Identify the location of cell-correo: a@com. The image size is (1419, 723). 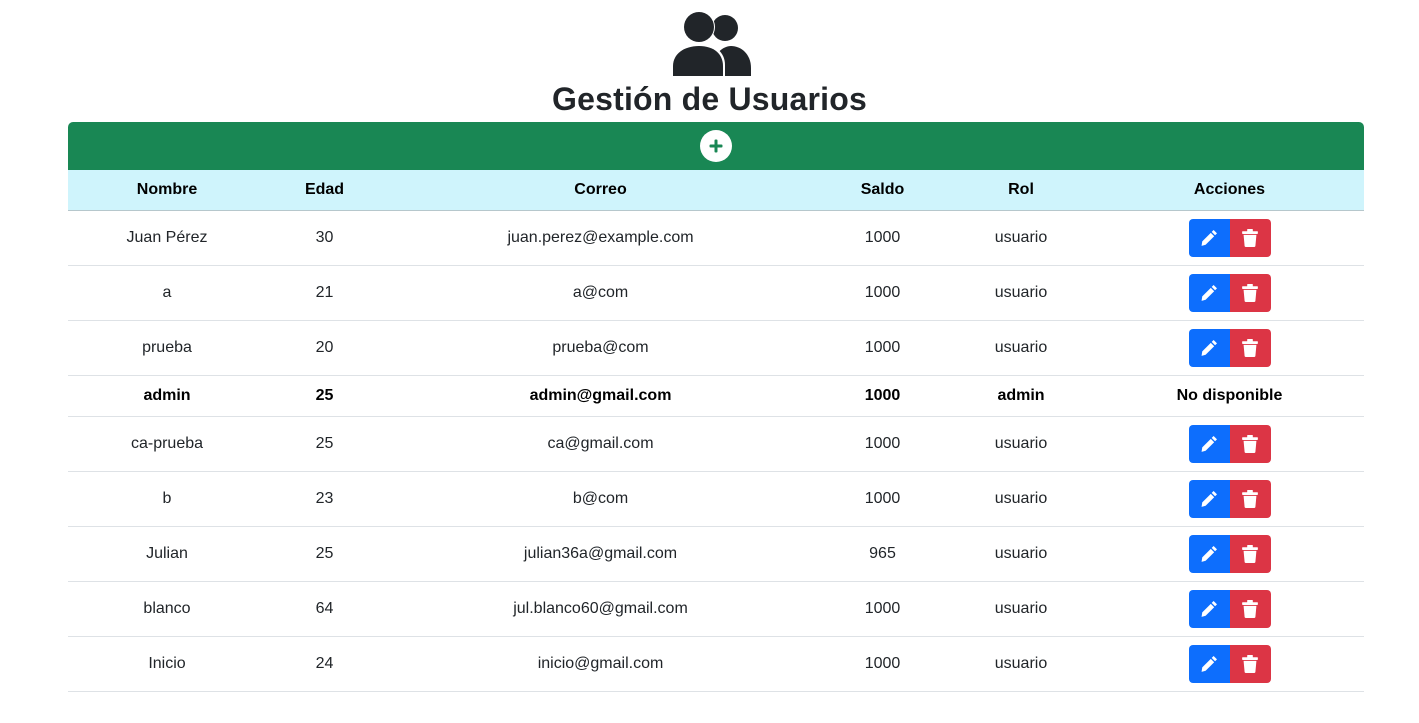
(600, 293).